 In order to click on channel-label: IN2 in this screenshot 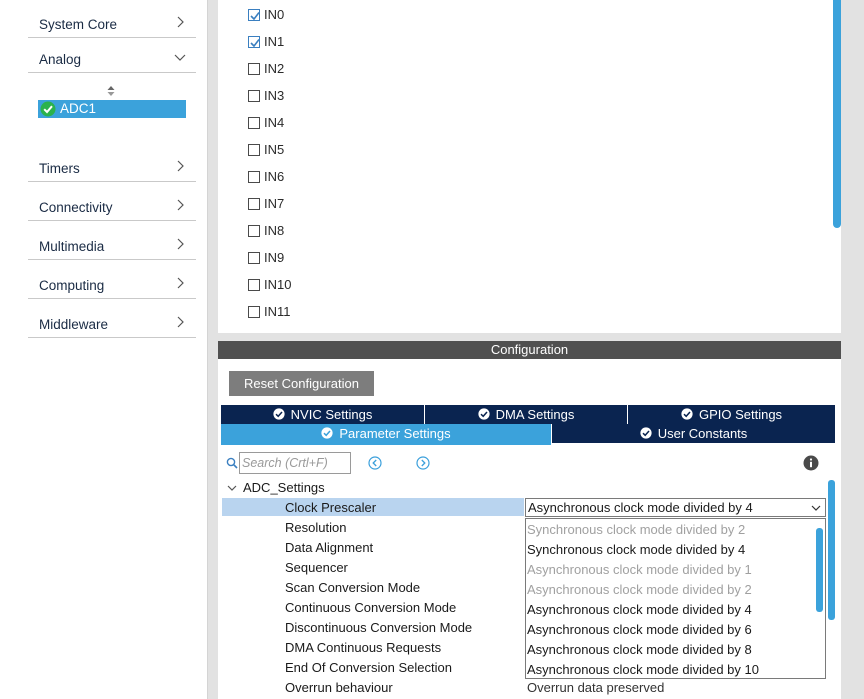, I will do `click(274, 68)`.